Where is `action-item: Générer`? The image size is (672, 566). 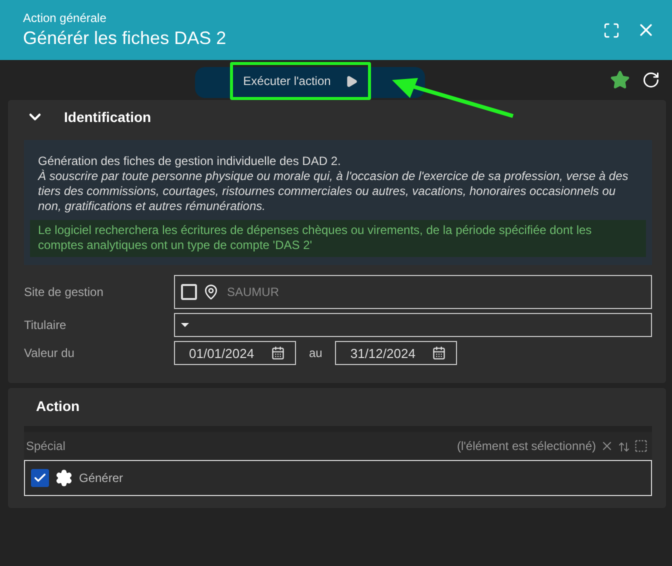 action-item: Générer is located at coordinates (338, 478).